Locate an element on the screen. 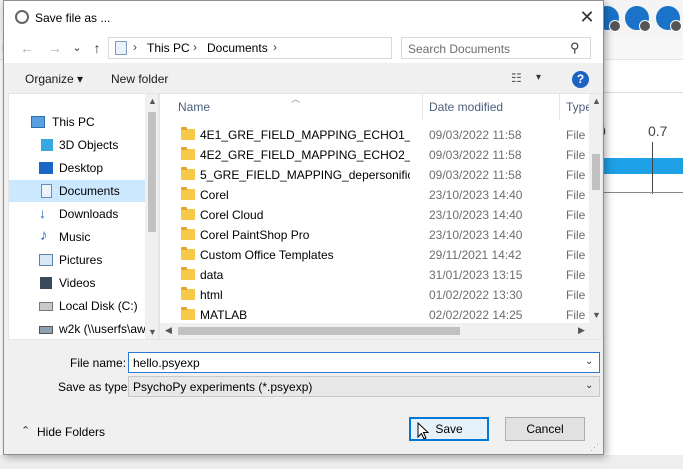 Image resolution: width=683 pixels, height=469 pixels. sidebar-item-desktop: Desktop is located at coordinates (77, 168).